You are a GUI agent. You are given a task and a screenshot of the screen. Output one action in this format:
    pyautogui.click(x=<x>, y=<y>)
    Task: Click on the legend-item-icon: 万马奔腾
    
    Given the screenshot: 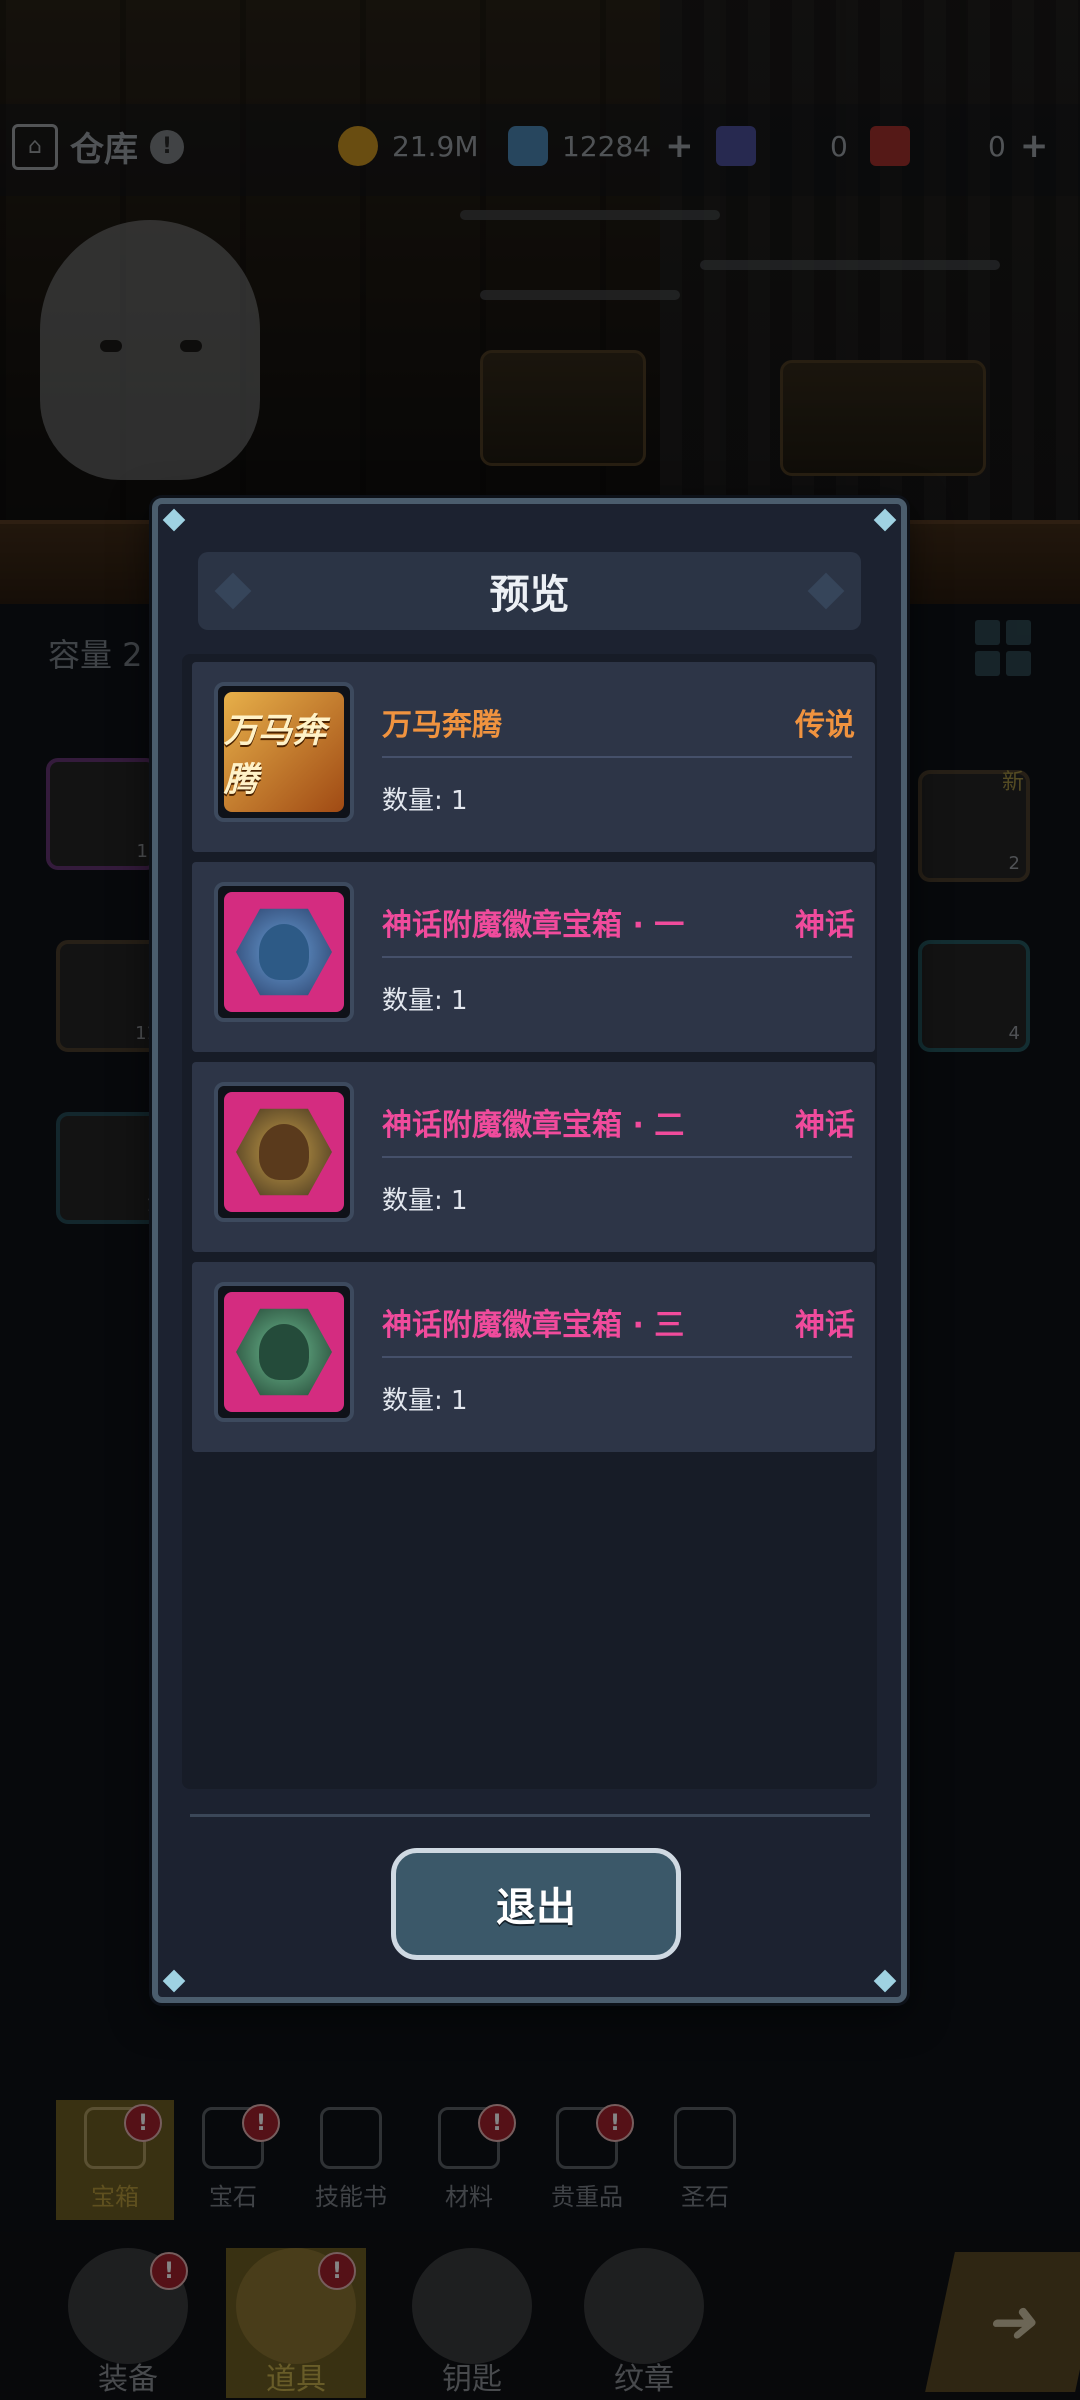 What is the action you would take?
    pyautogui.click(x=284, y=752)
    